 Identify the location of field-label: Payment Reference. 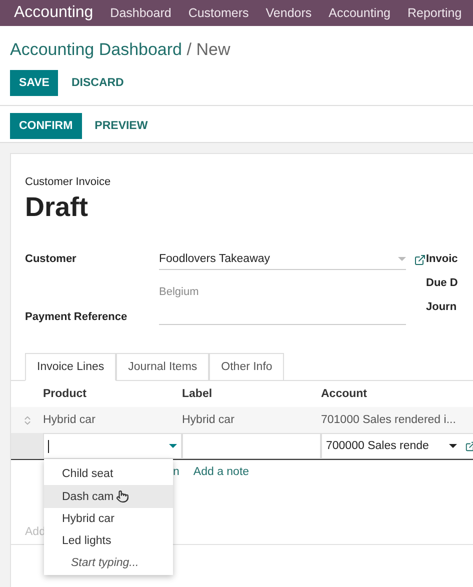
(76, 317).